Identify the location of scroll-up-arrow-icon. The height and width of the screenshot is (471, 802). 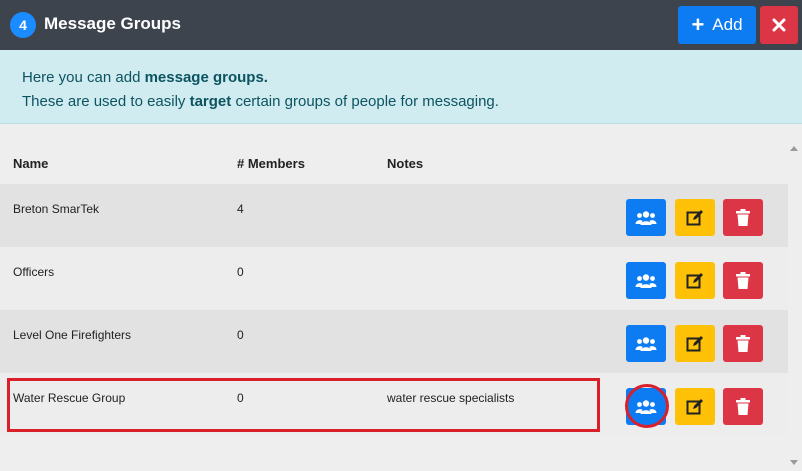
(794, 148).